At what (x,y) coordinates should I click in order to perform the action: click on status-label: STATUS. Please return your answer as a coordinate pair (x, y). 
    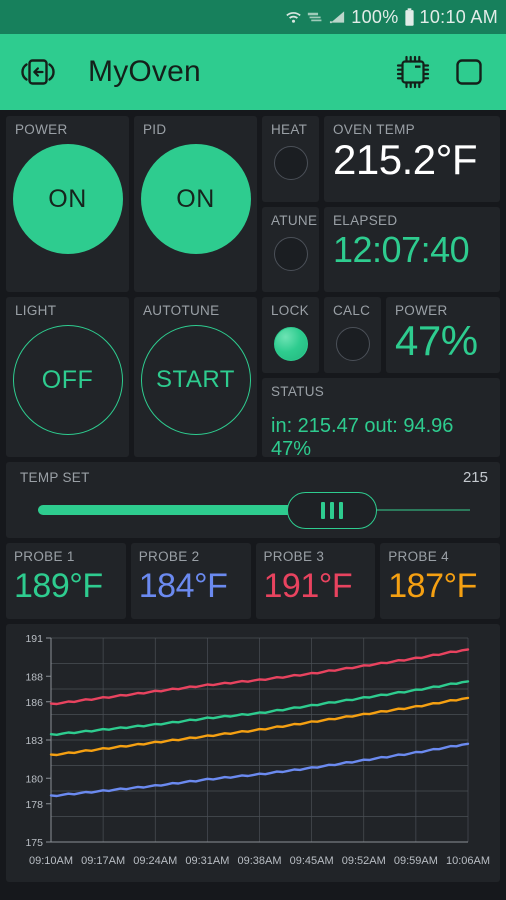
    Looking at the image, I should click on (298, 391).